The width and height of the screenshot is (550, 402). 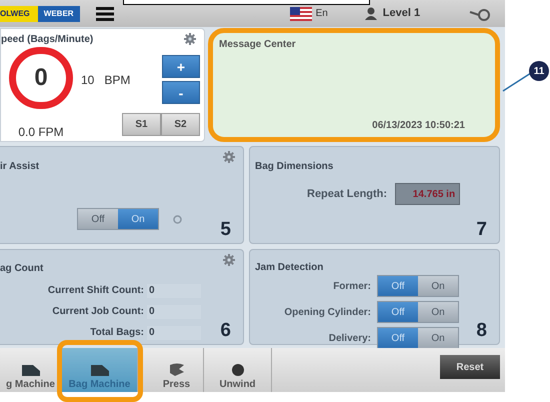 I want to click on set-speed-value: 10, so click(x=87, y=80).